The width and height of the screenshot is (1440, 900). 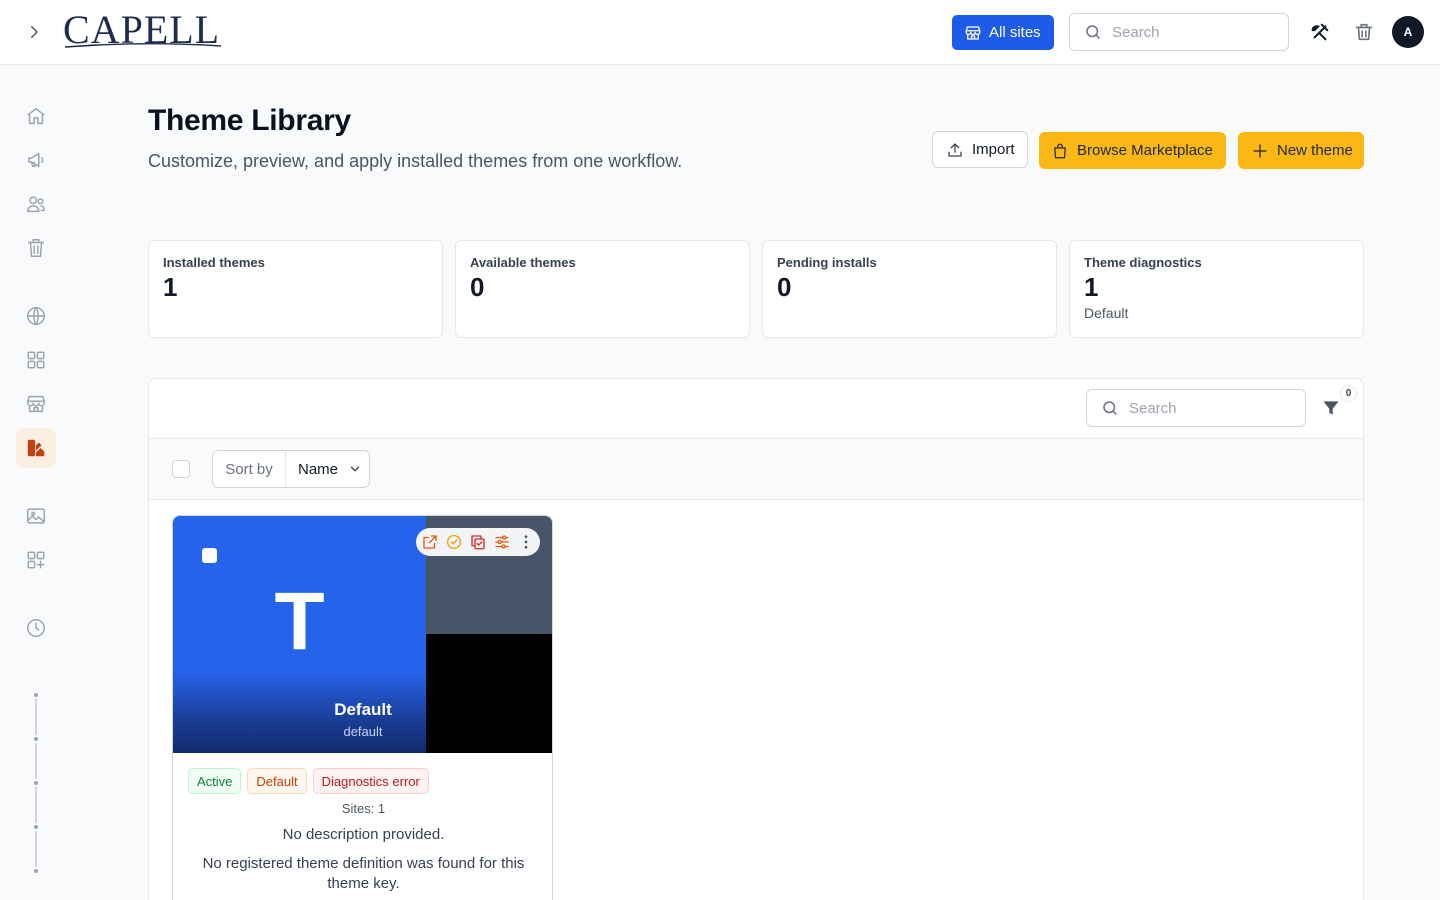 I want to click on clock-icon, so click(x=36, y=628).